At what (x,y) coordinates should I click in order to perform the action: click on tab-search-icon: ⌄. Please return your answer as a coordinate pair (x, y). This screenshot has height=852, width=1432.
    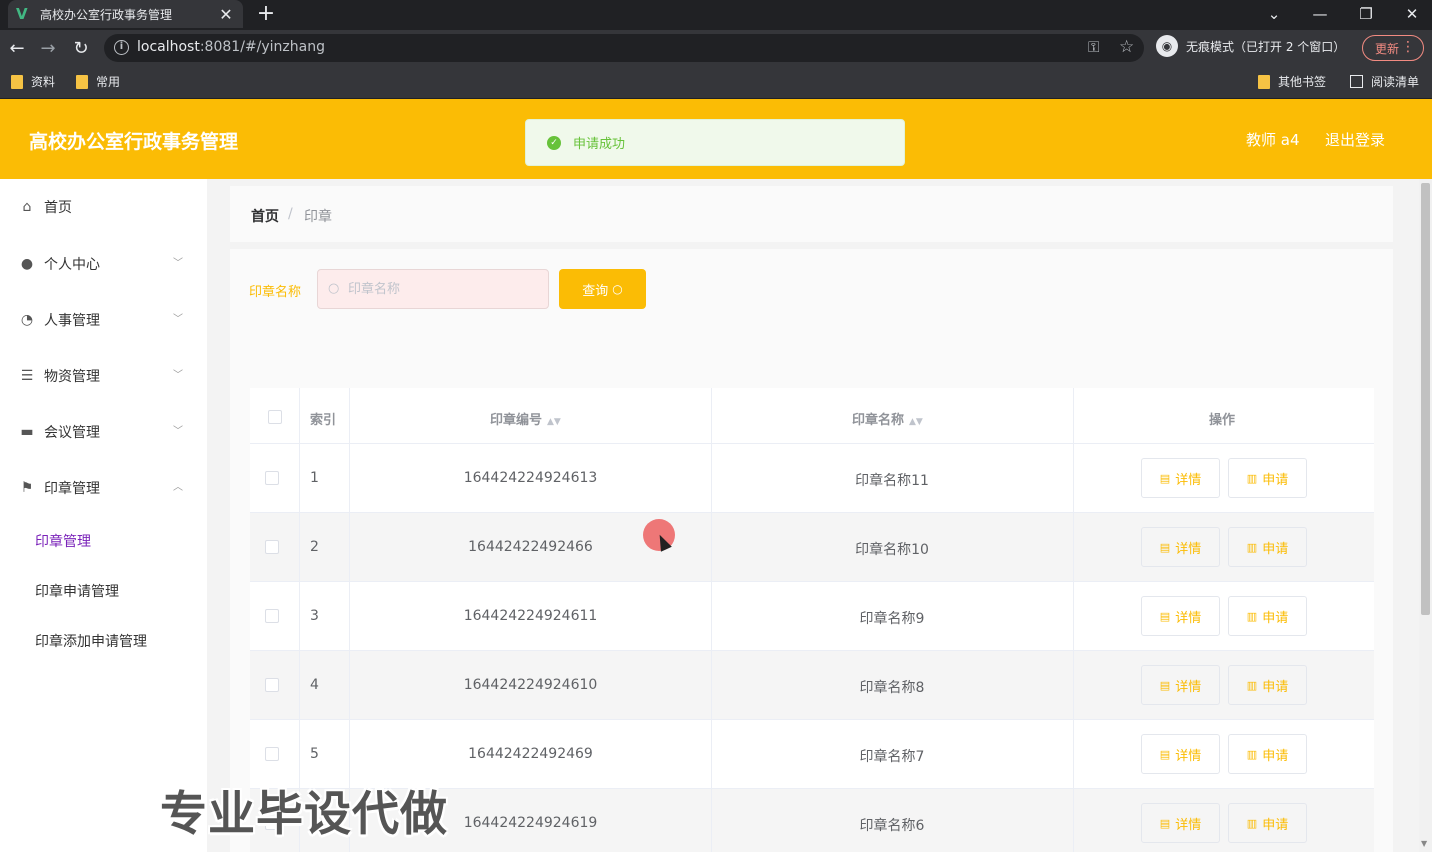
    Looking at the image, I should click on (1274, 14).